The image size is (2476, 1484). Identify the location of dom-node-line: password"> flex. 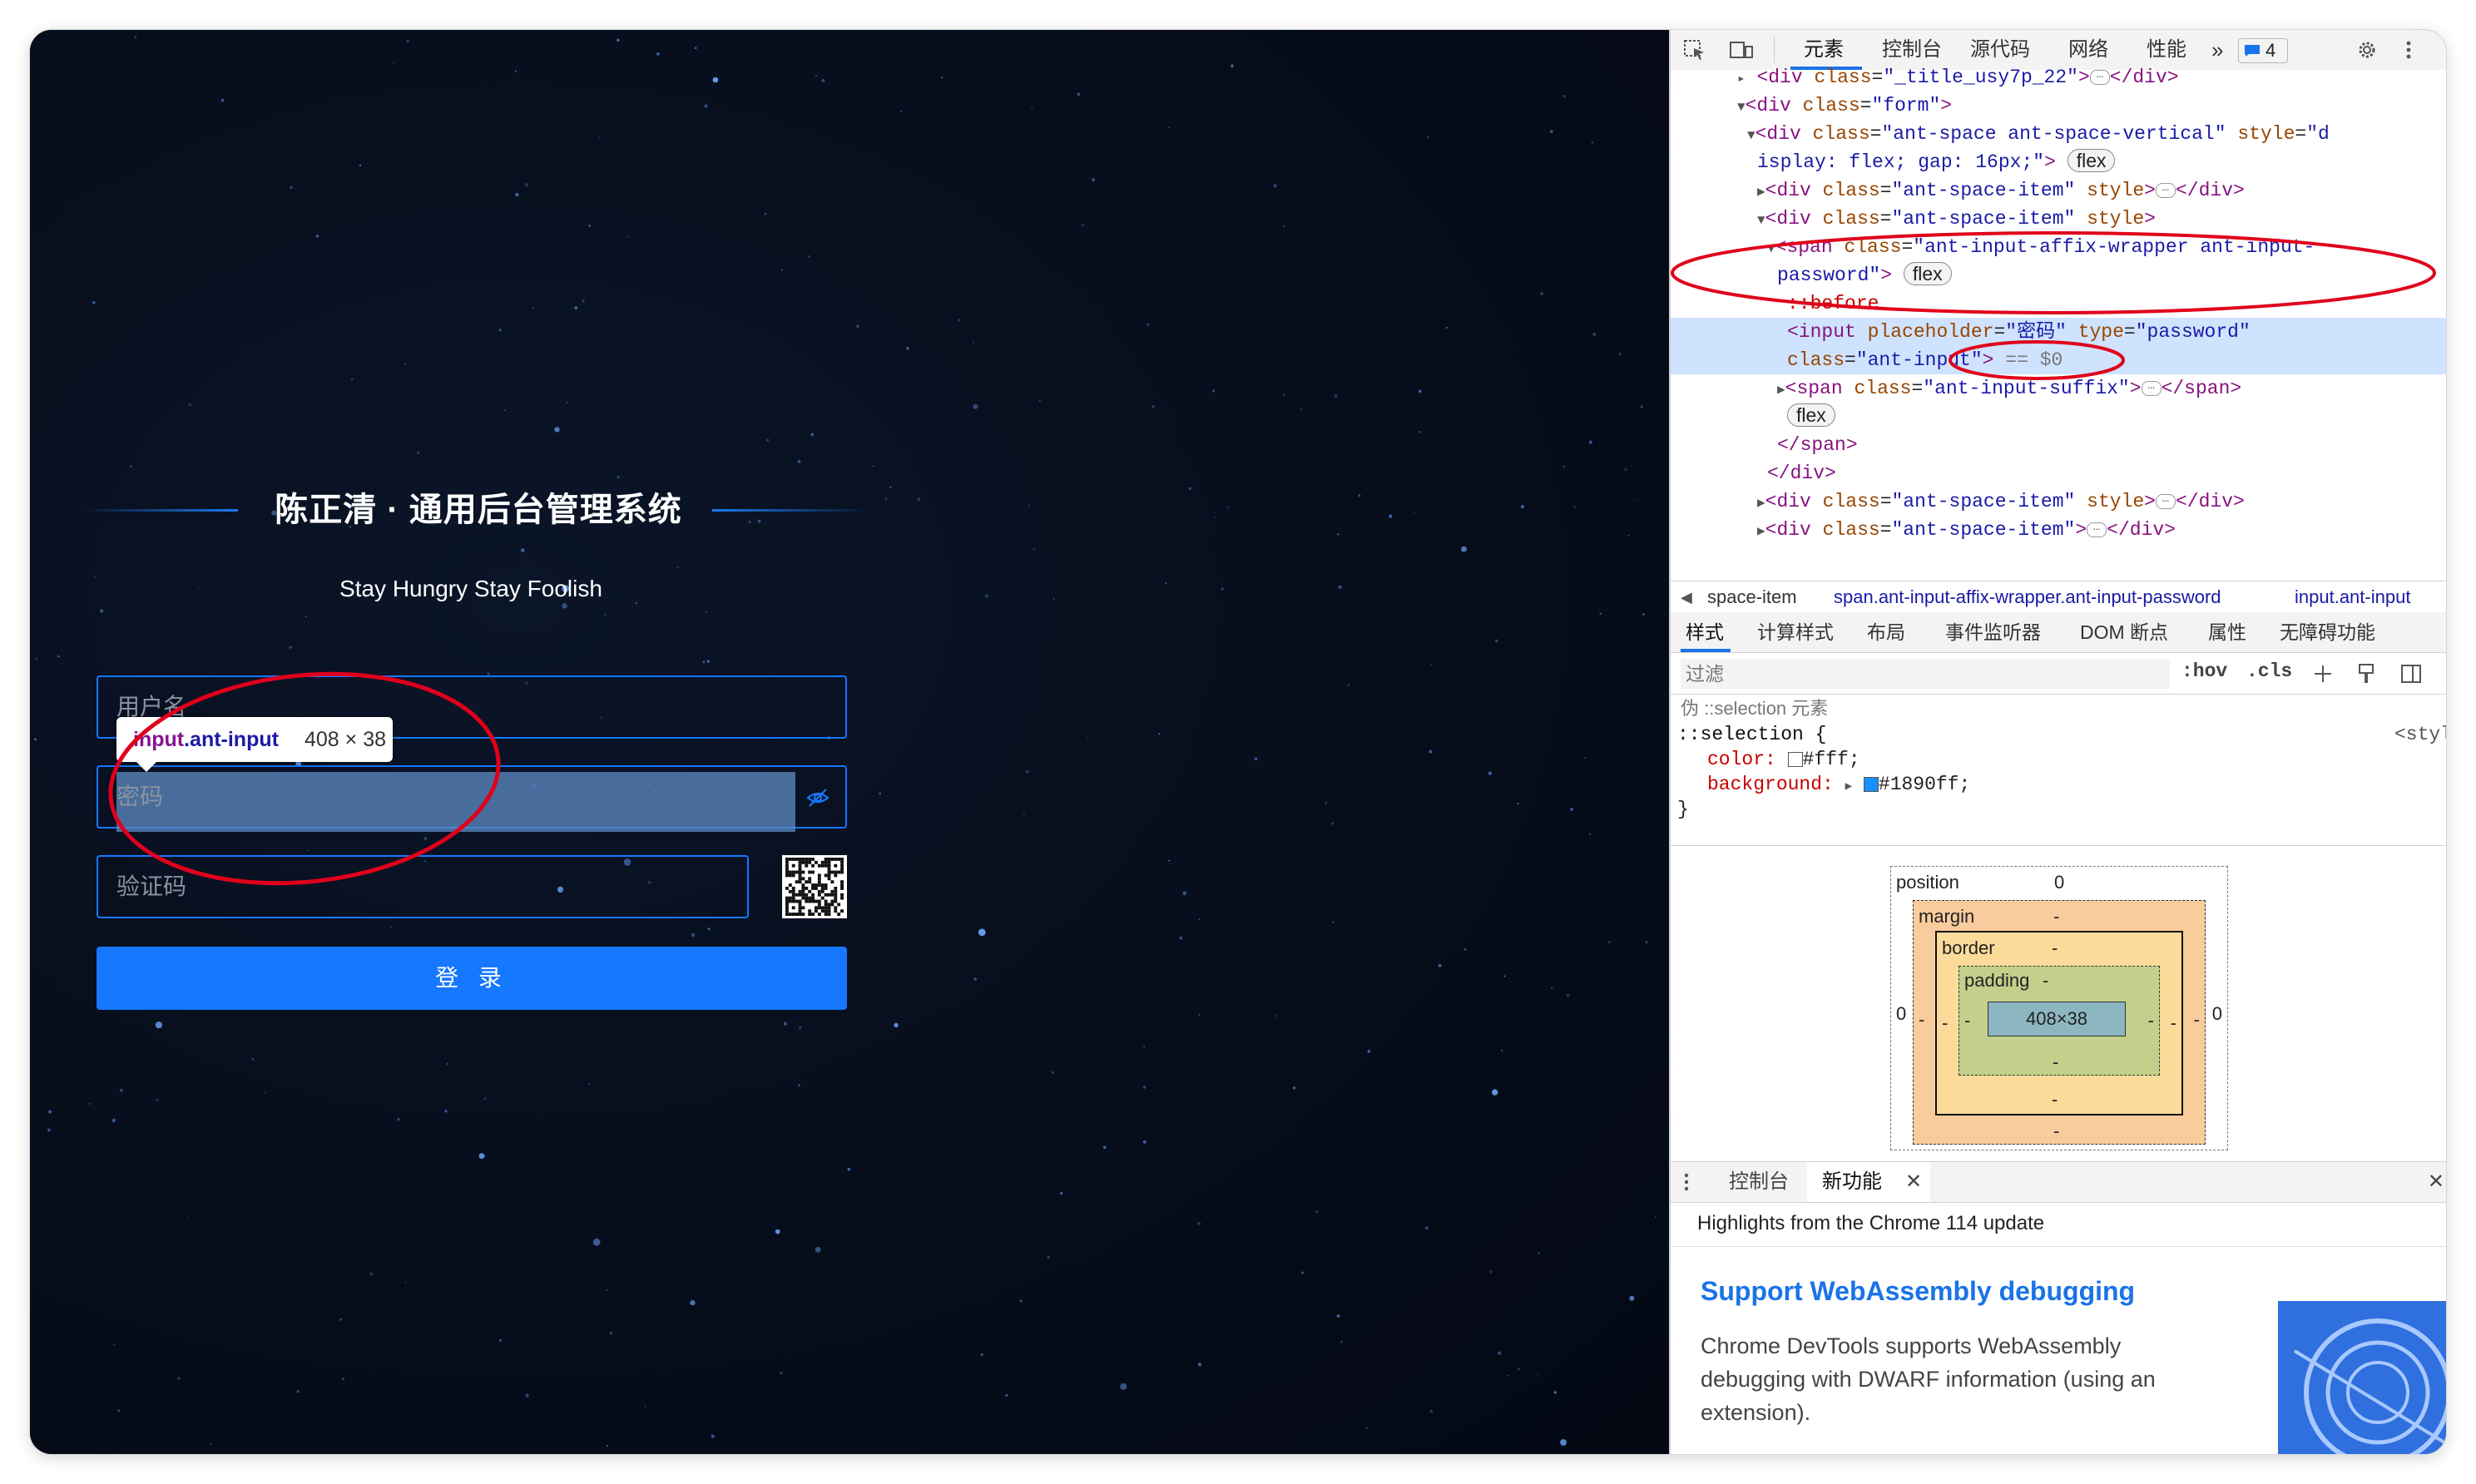
(2058, 275).